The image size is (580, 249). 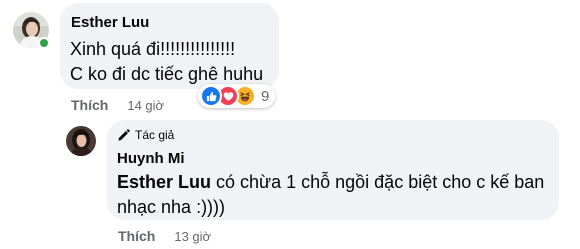 I want to click on reply-author-name: Huynh Mi, so click(x=151, y=158).